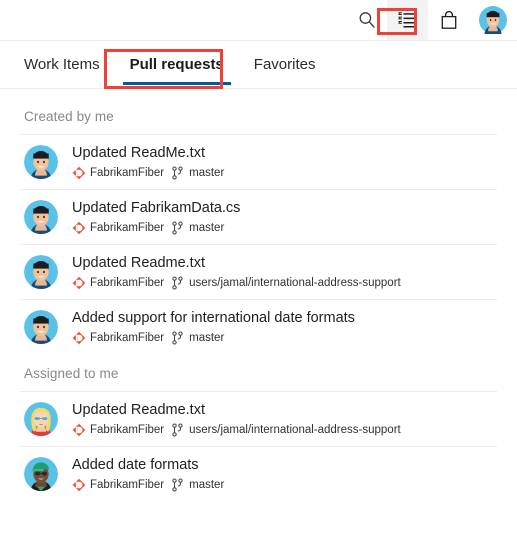 Image resolution: width=517 pixels, height=546 pixels. I want to click on pull-request-title: Updated ReadMe.txt, so click(138, 152).